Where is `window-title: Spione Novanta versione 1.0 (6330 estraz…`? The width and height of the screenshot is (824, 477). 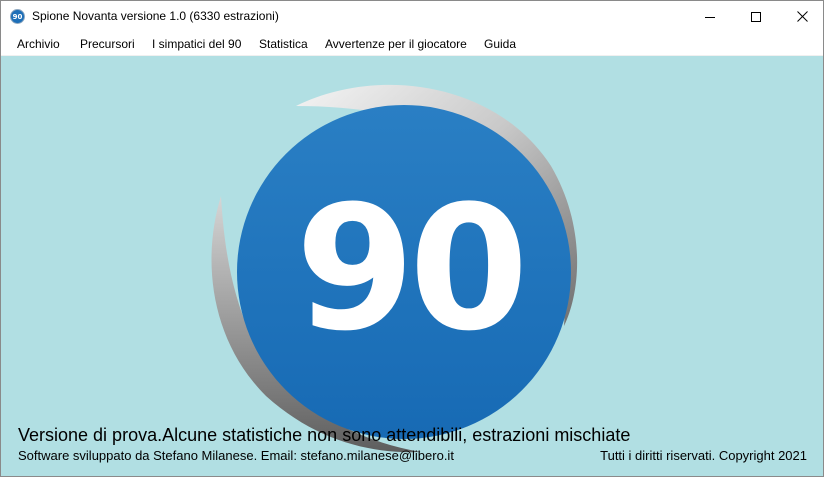
window-title: Spione Novanta versione 1.0 (6330 estraz… is located at coordinates (155, 16).